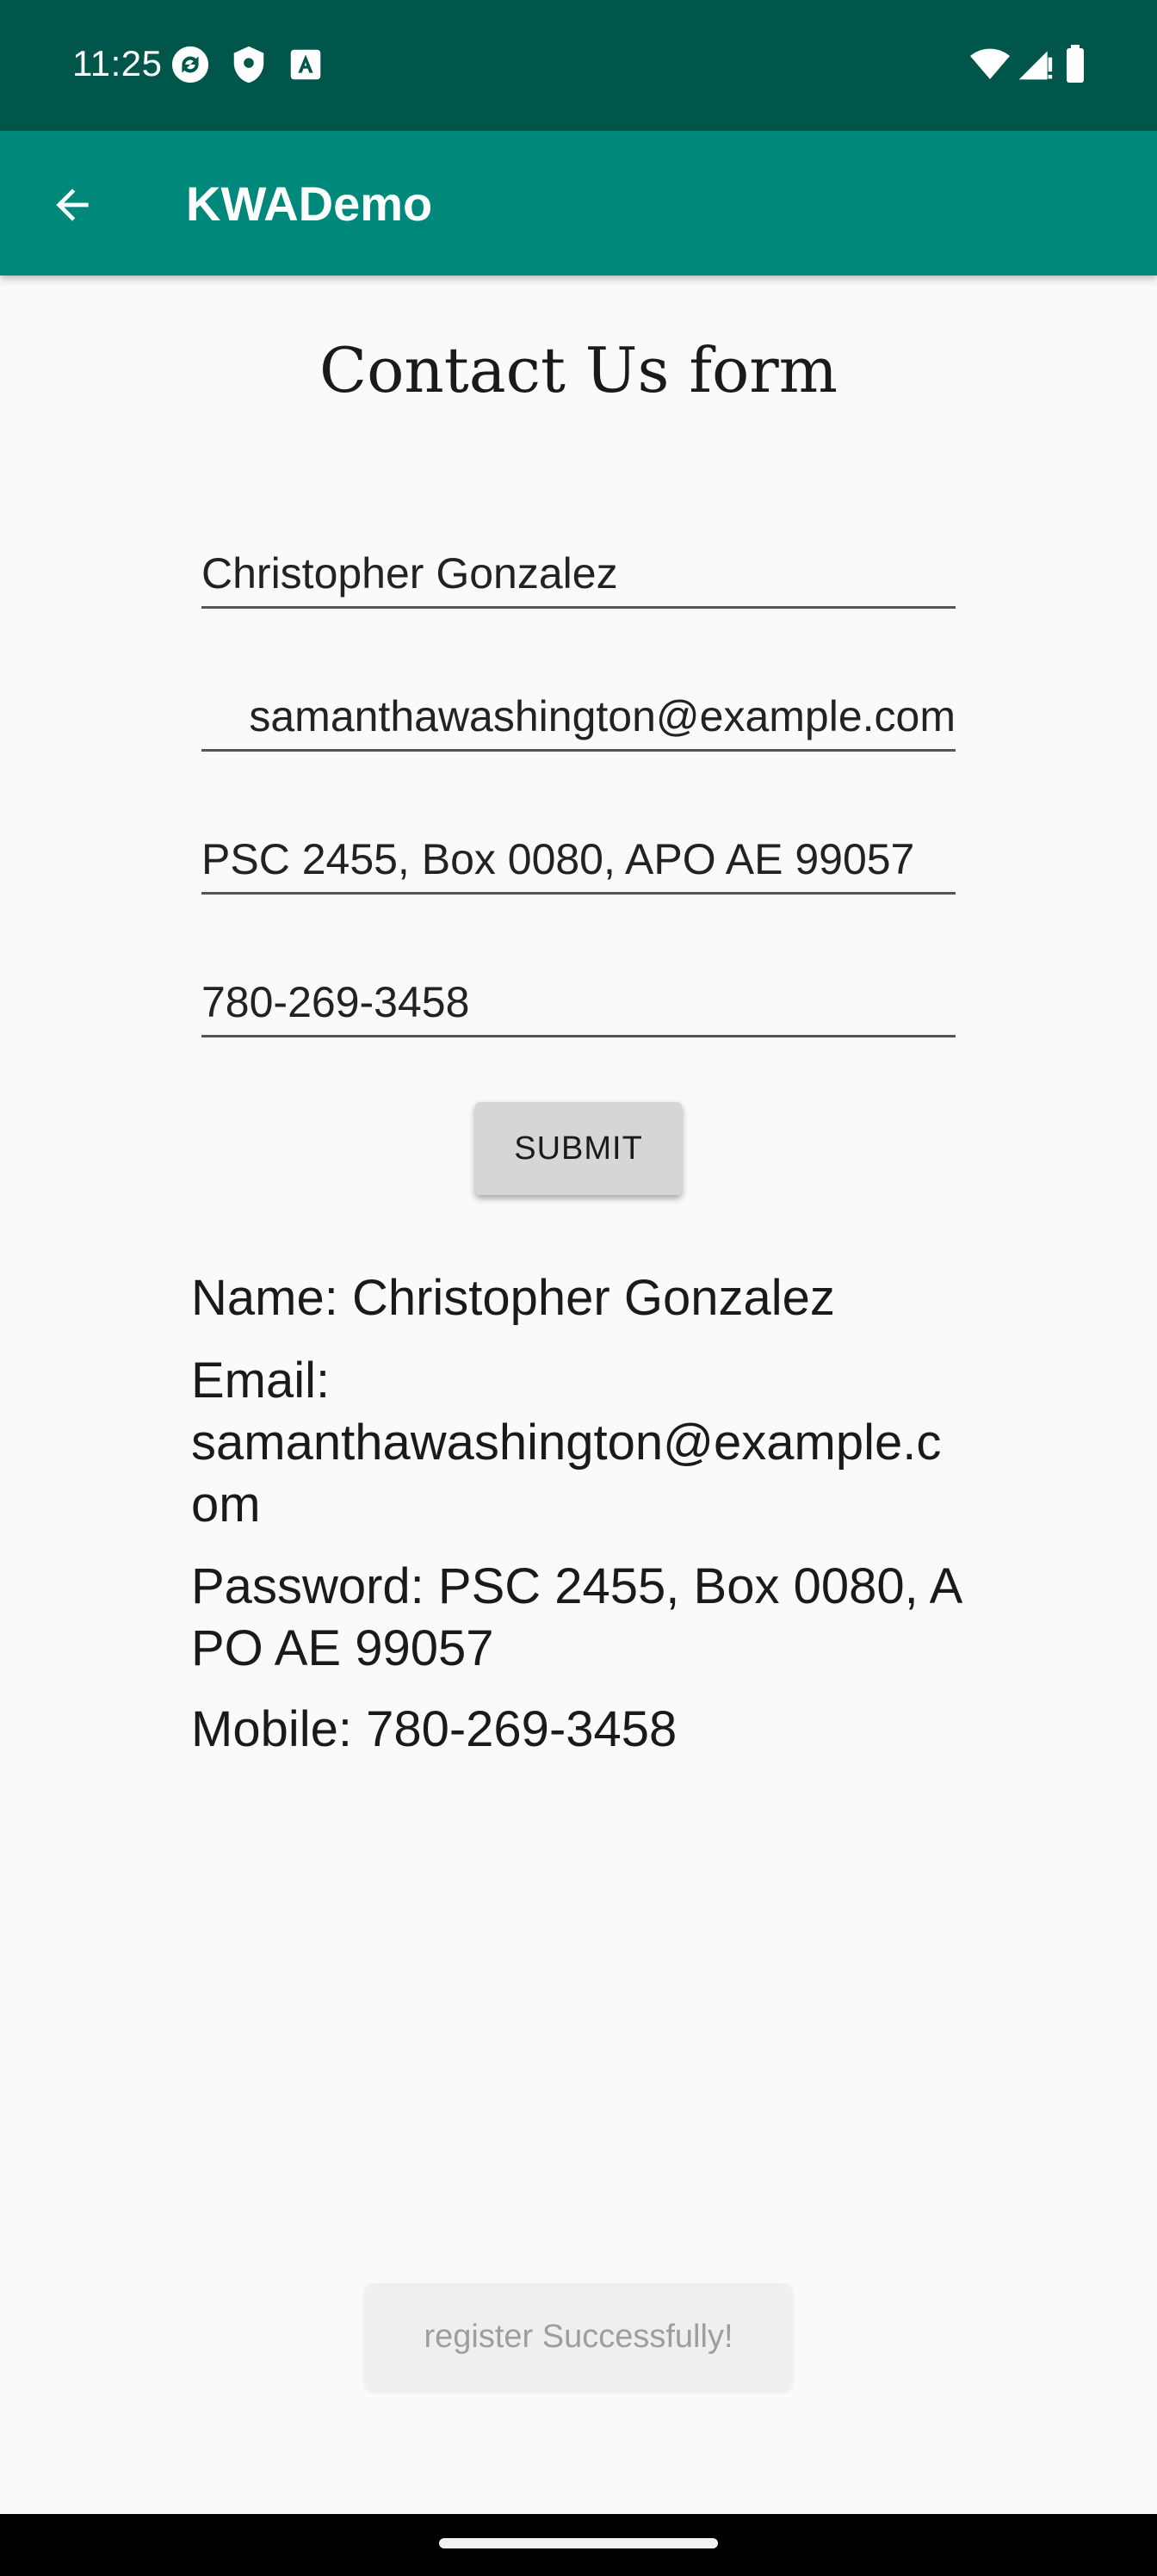 This screenshot has height=2576, width=1157. I want to click on navigation-bar, so click(579, 2545).